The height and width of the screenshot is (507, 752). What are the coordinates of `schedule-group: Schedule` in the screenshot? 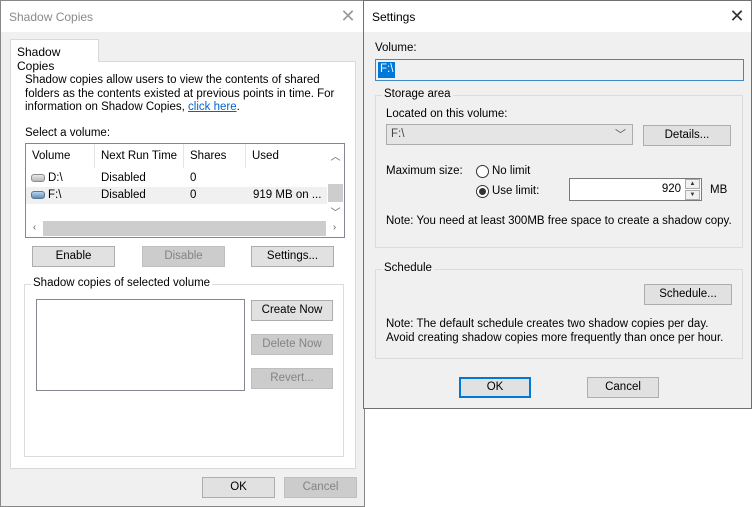 It's located at (559, 310).